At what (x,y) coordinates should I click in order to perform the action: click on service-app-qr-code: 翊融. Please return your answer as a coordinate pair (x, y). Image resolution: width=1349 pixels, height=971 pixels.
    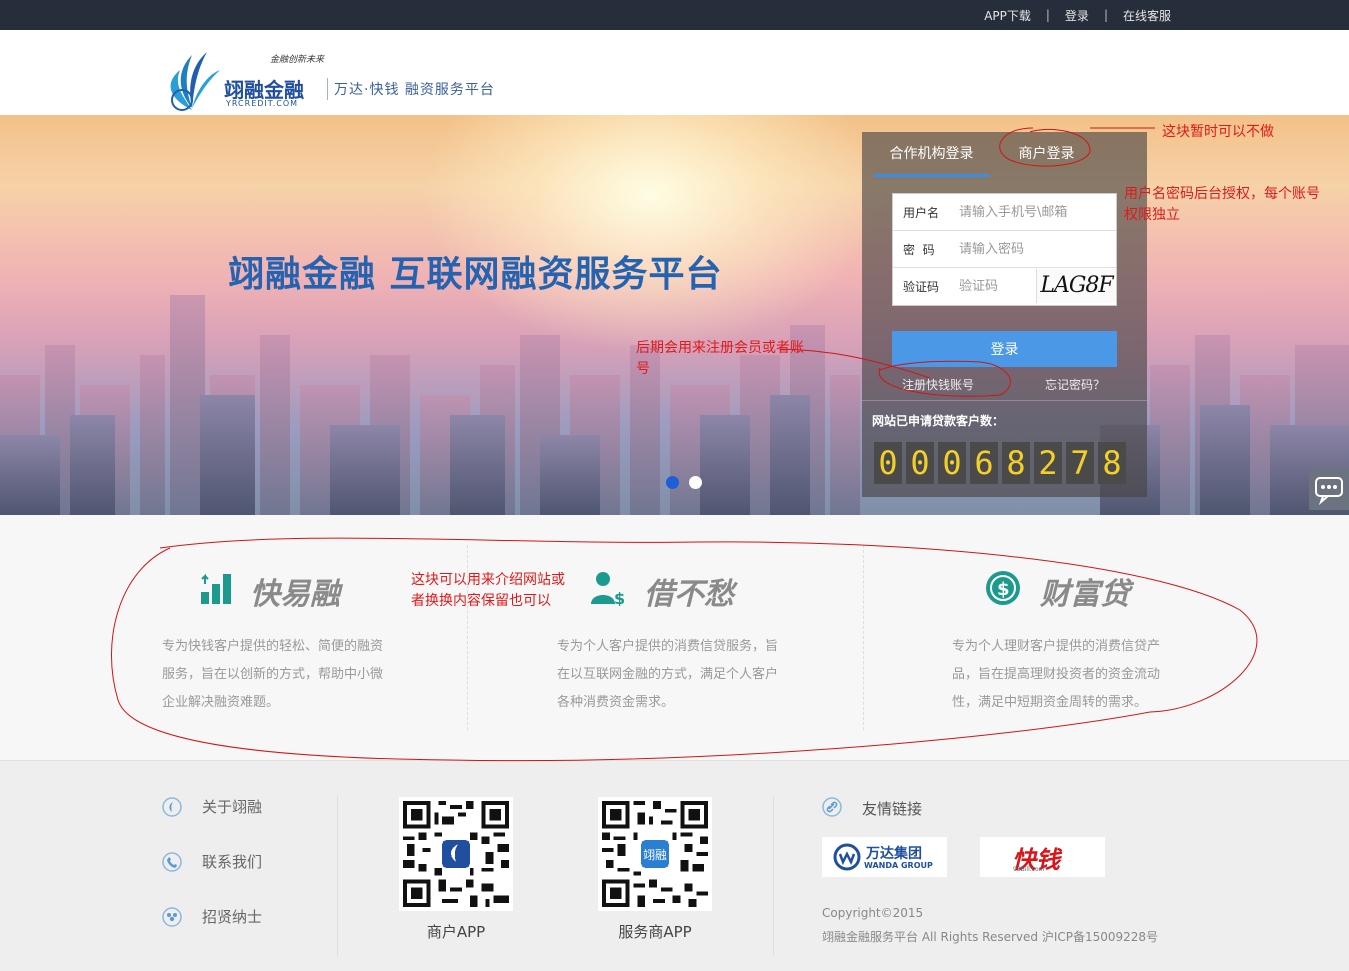
    Looking at the image, I should click on (655, 854).